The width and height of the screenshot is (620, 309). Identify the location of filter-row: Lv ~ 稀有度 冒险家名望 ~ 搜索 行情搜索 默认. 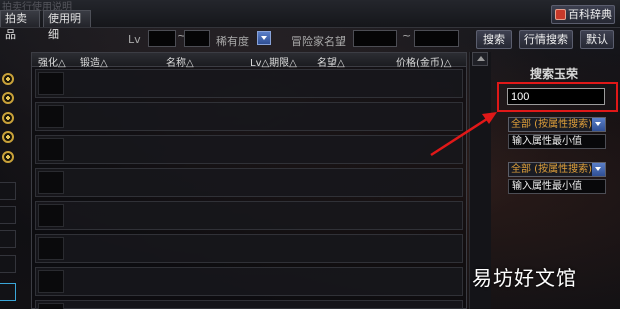
(310, 39).